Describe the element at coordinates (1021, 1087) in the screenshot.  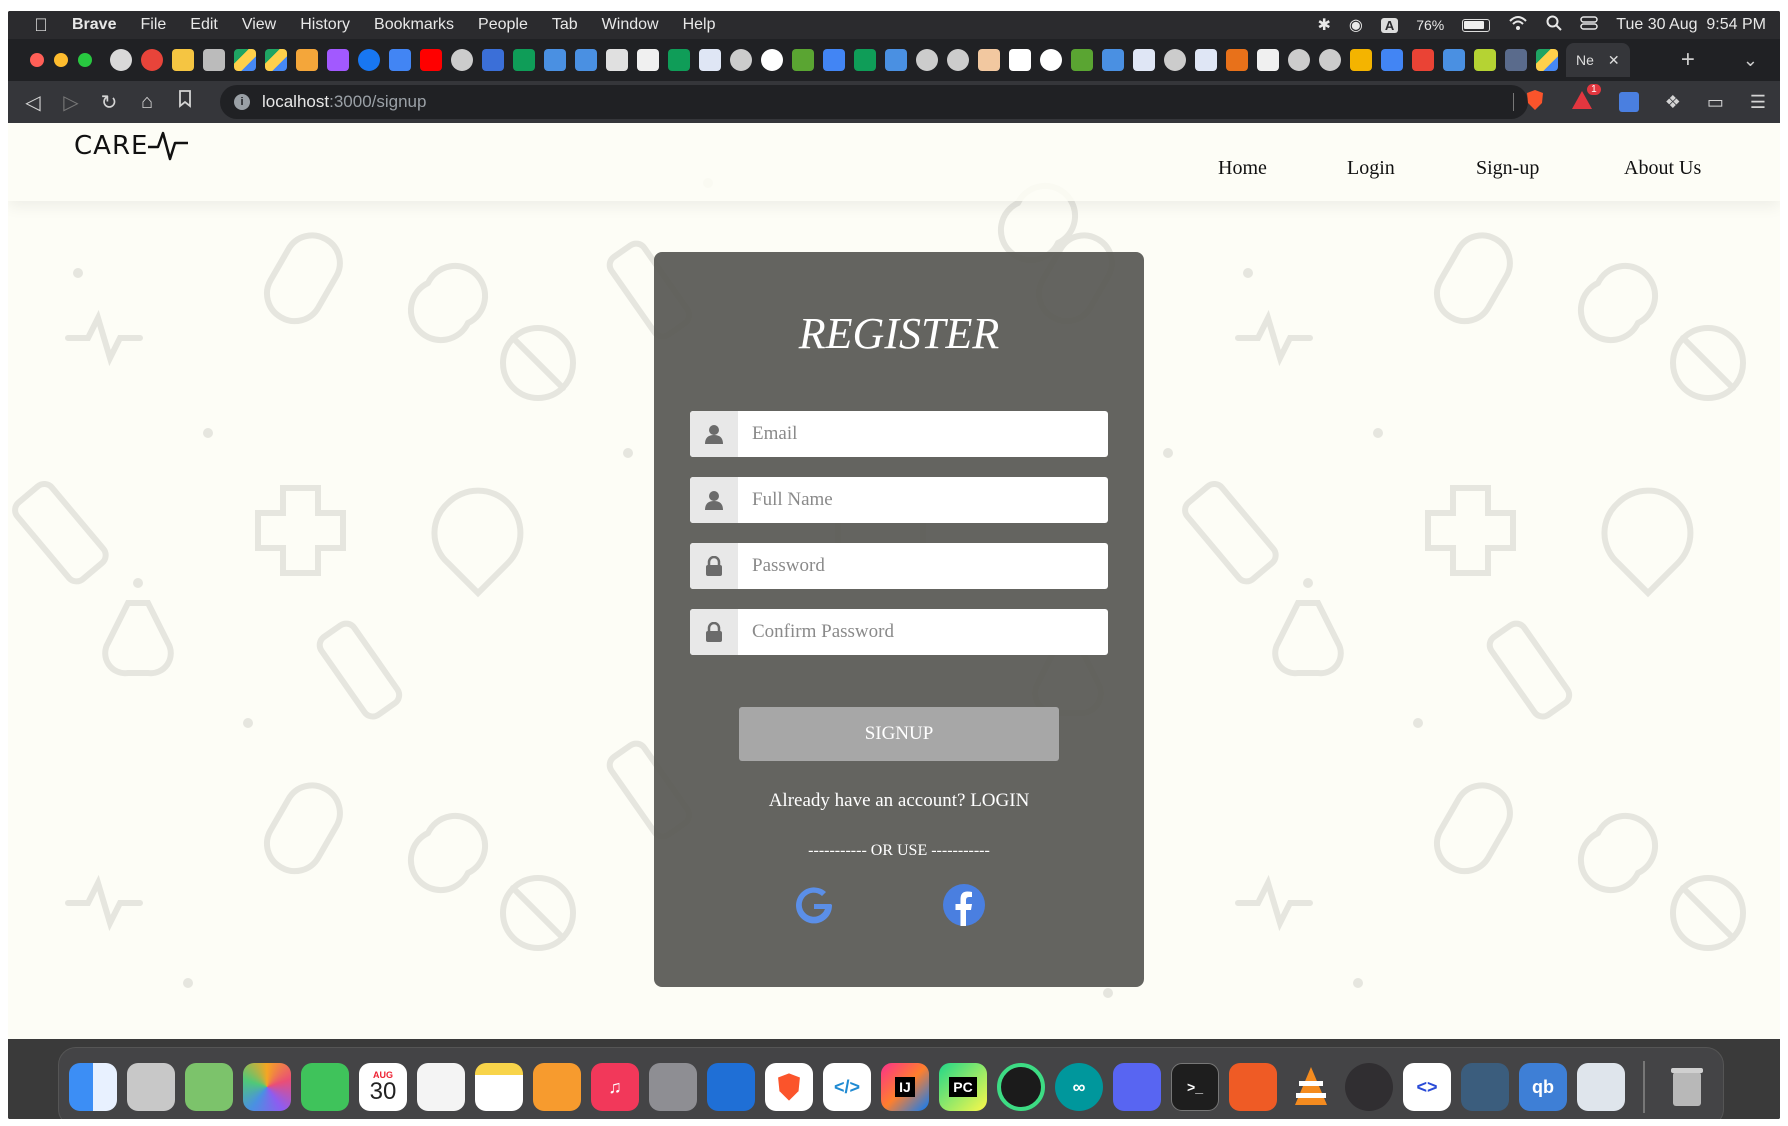
I see `android-studio-icon` at that location.